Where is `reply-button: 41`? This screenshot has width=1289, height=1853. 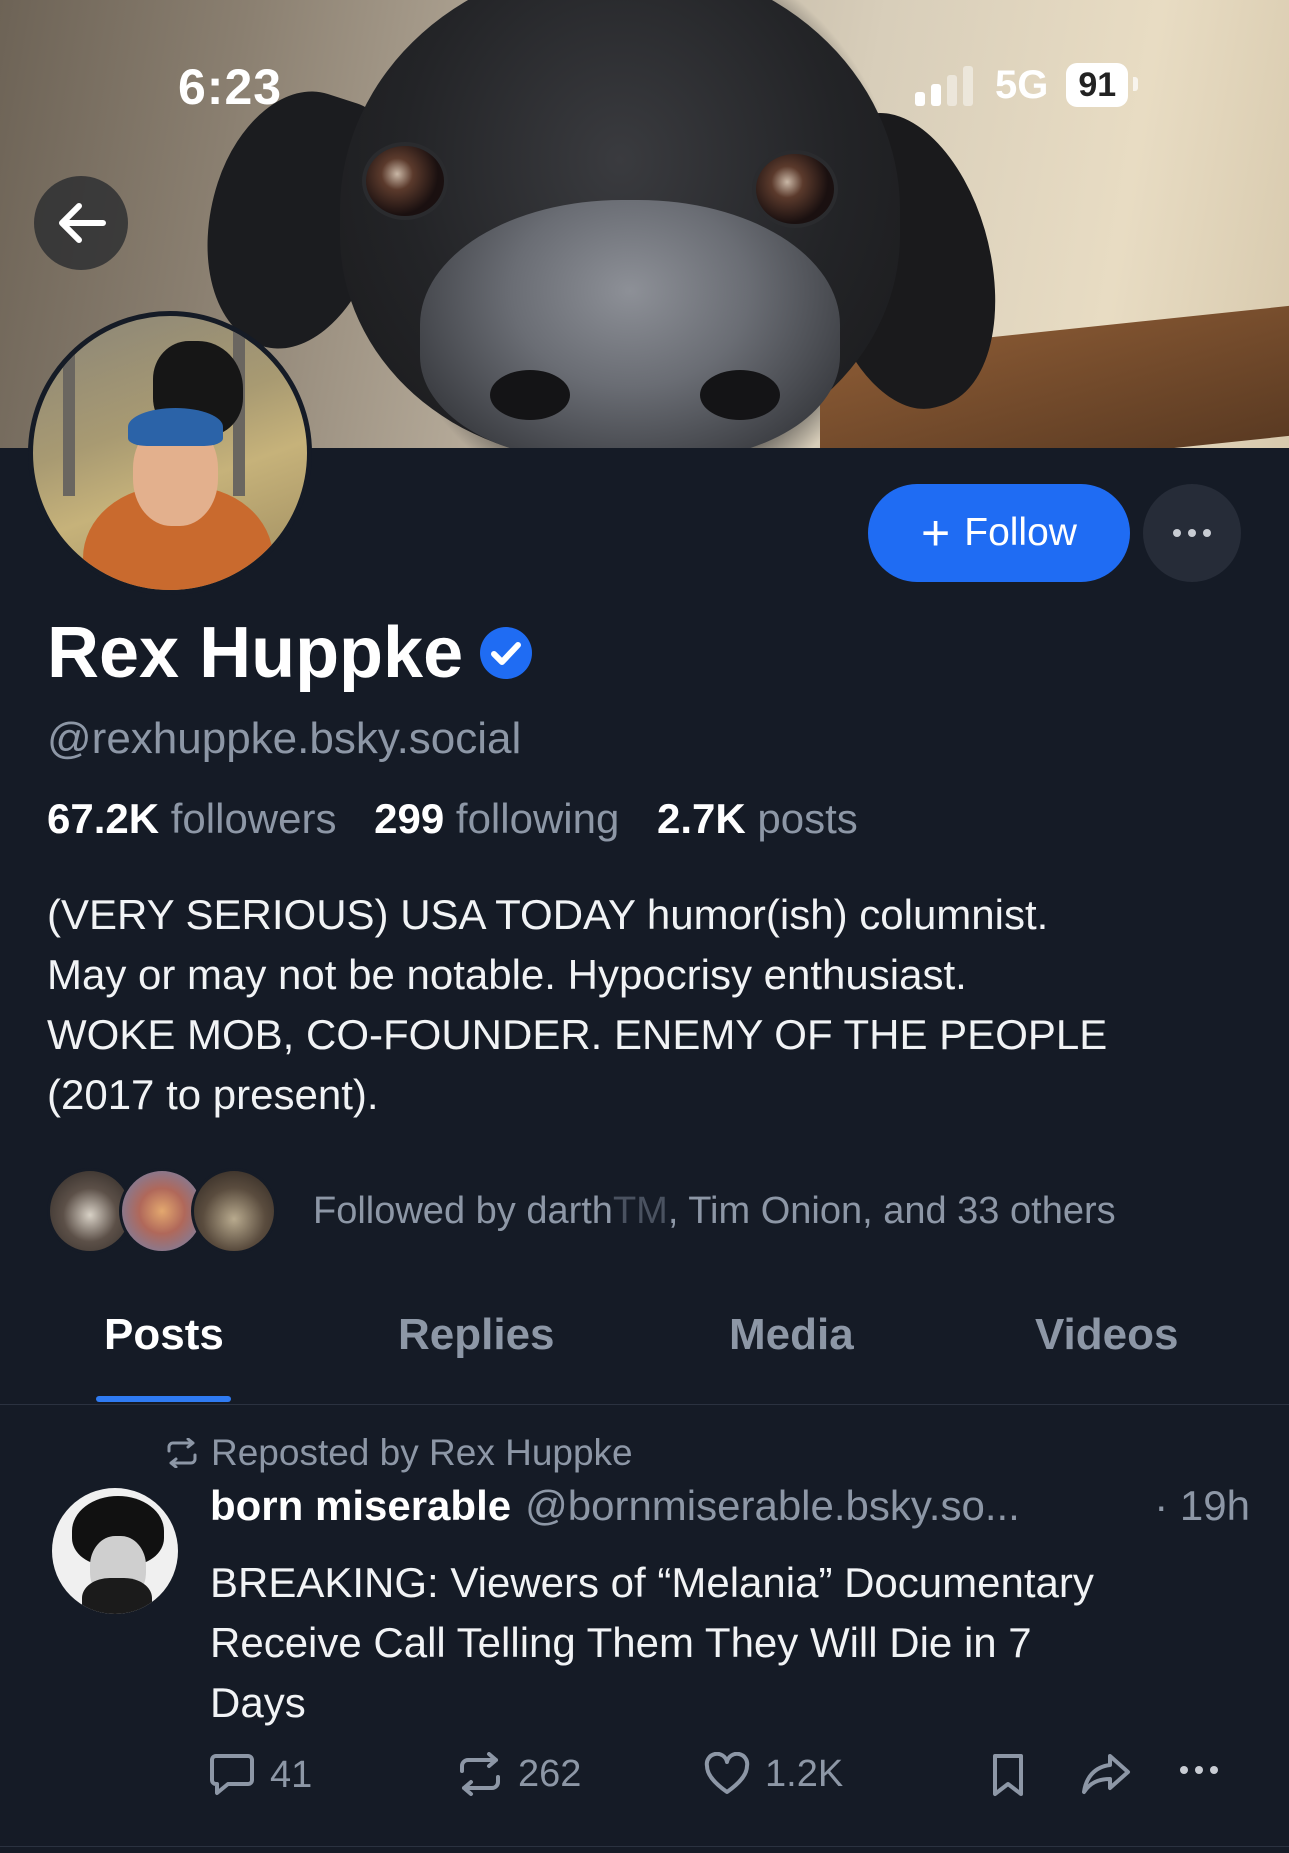 reply-button: 41 is located at coordinates (260, 1775).